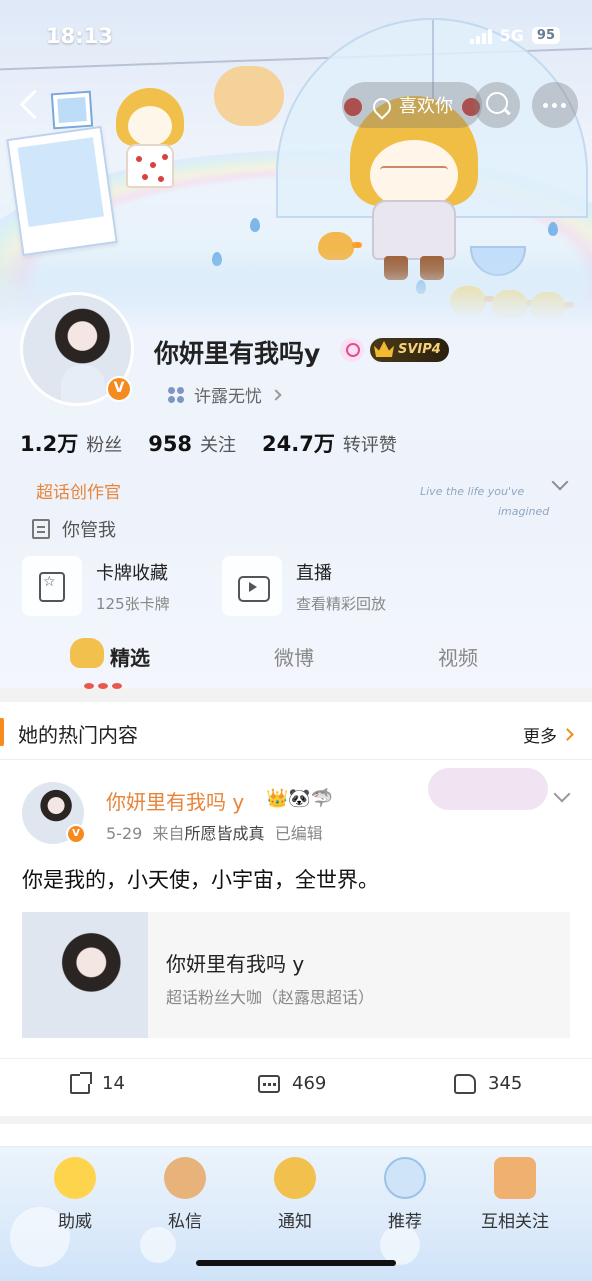 The image size is (592, 1281). I want to click on tab-weibo: 微博, so click(294, 656).